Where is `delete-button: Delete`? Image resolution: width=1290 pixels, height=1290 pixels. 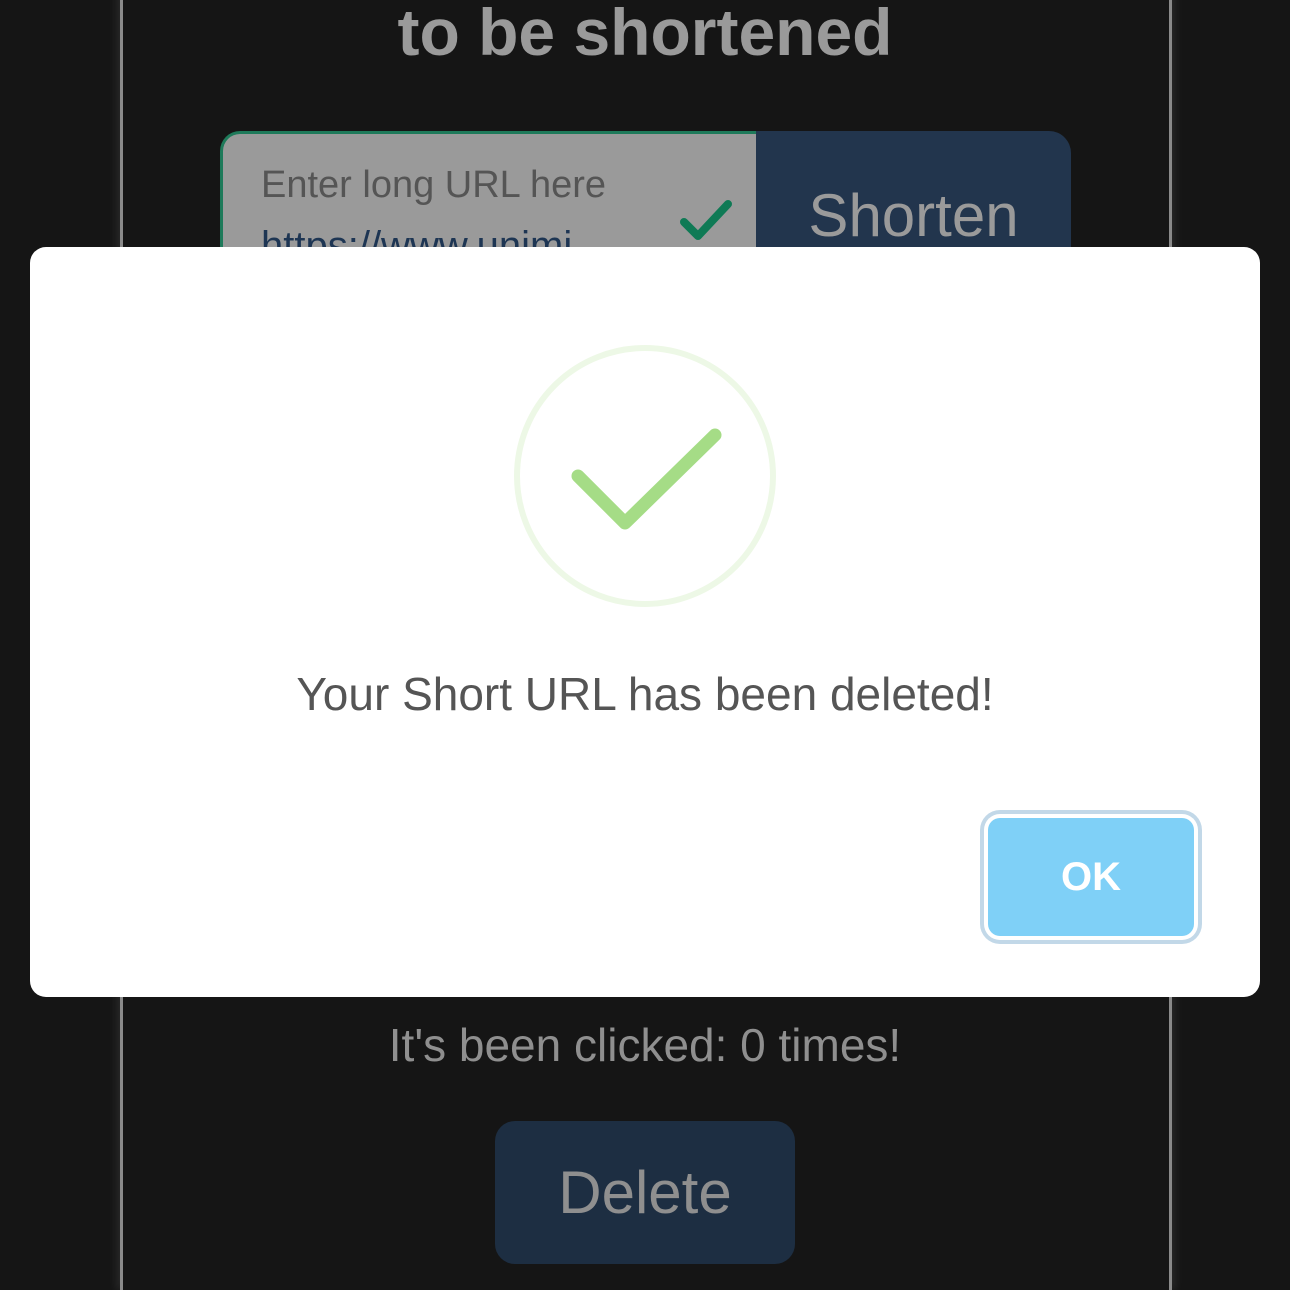 delete-button: Delete is located at coordinates (645, 1192).